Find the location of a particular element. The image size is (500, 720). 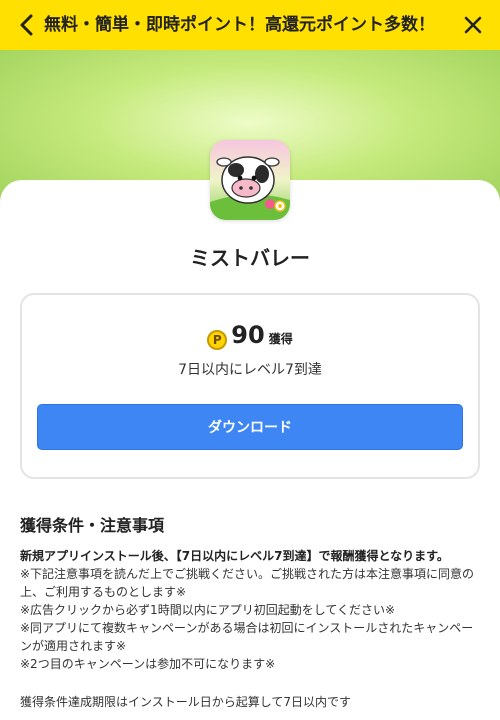

points-unit: 獲得 is located at coordinates (280, 339).